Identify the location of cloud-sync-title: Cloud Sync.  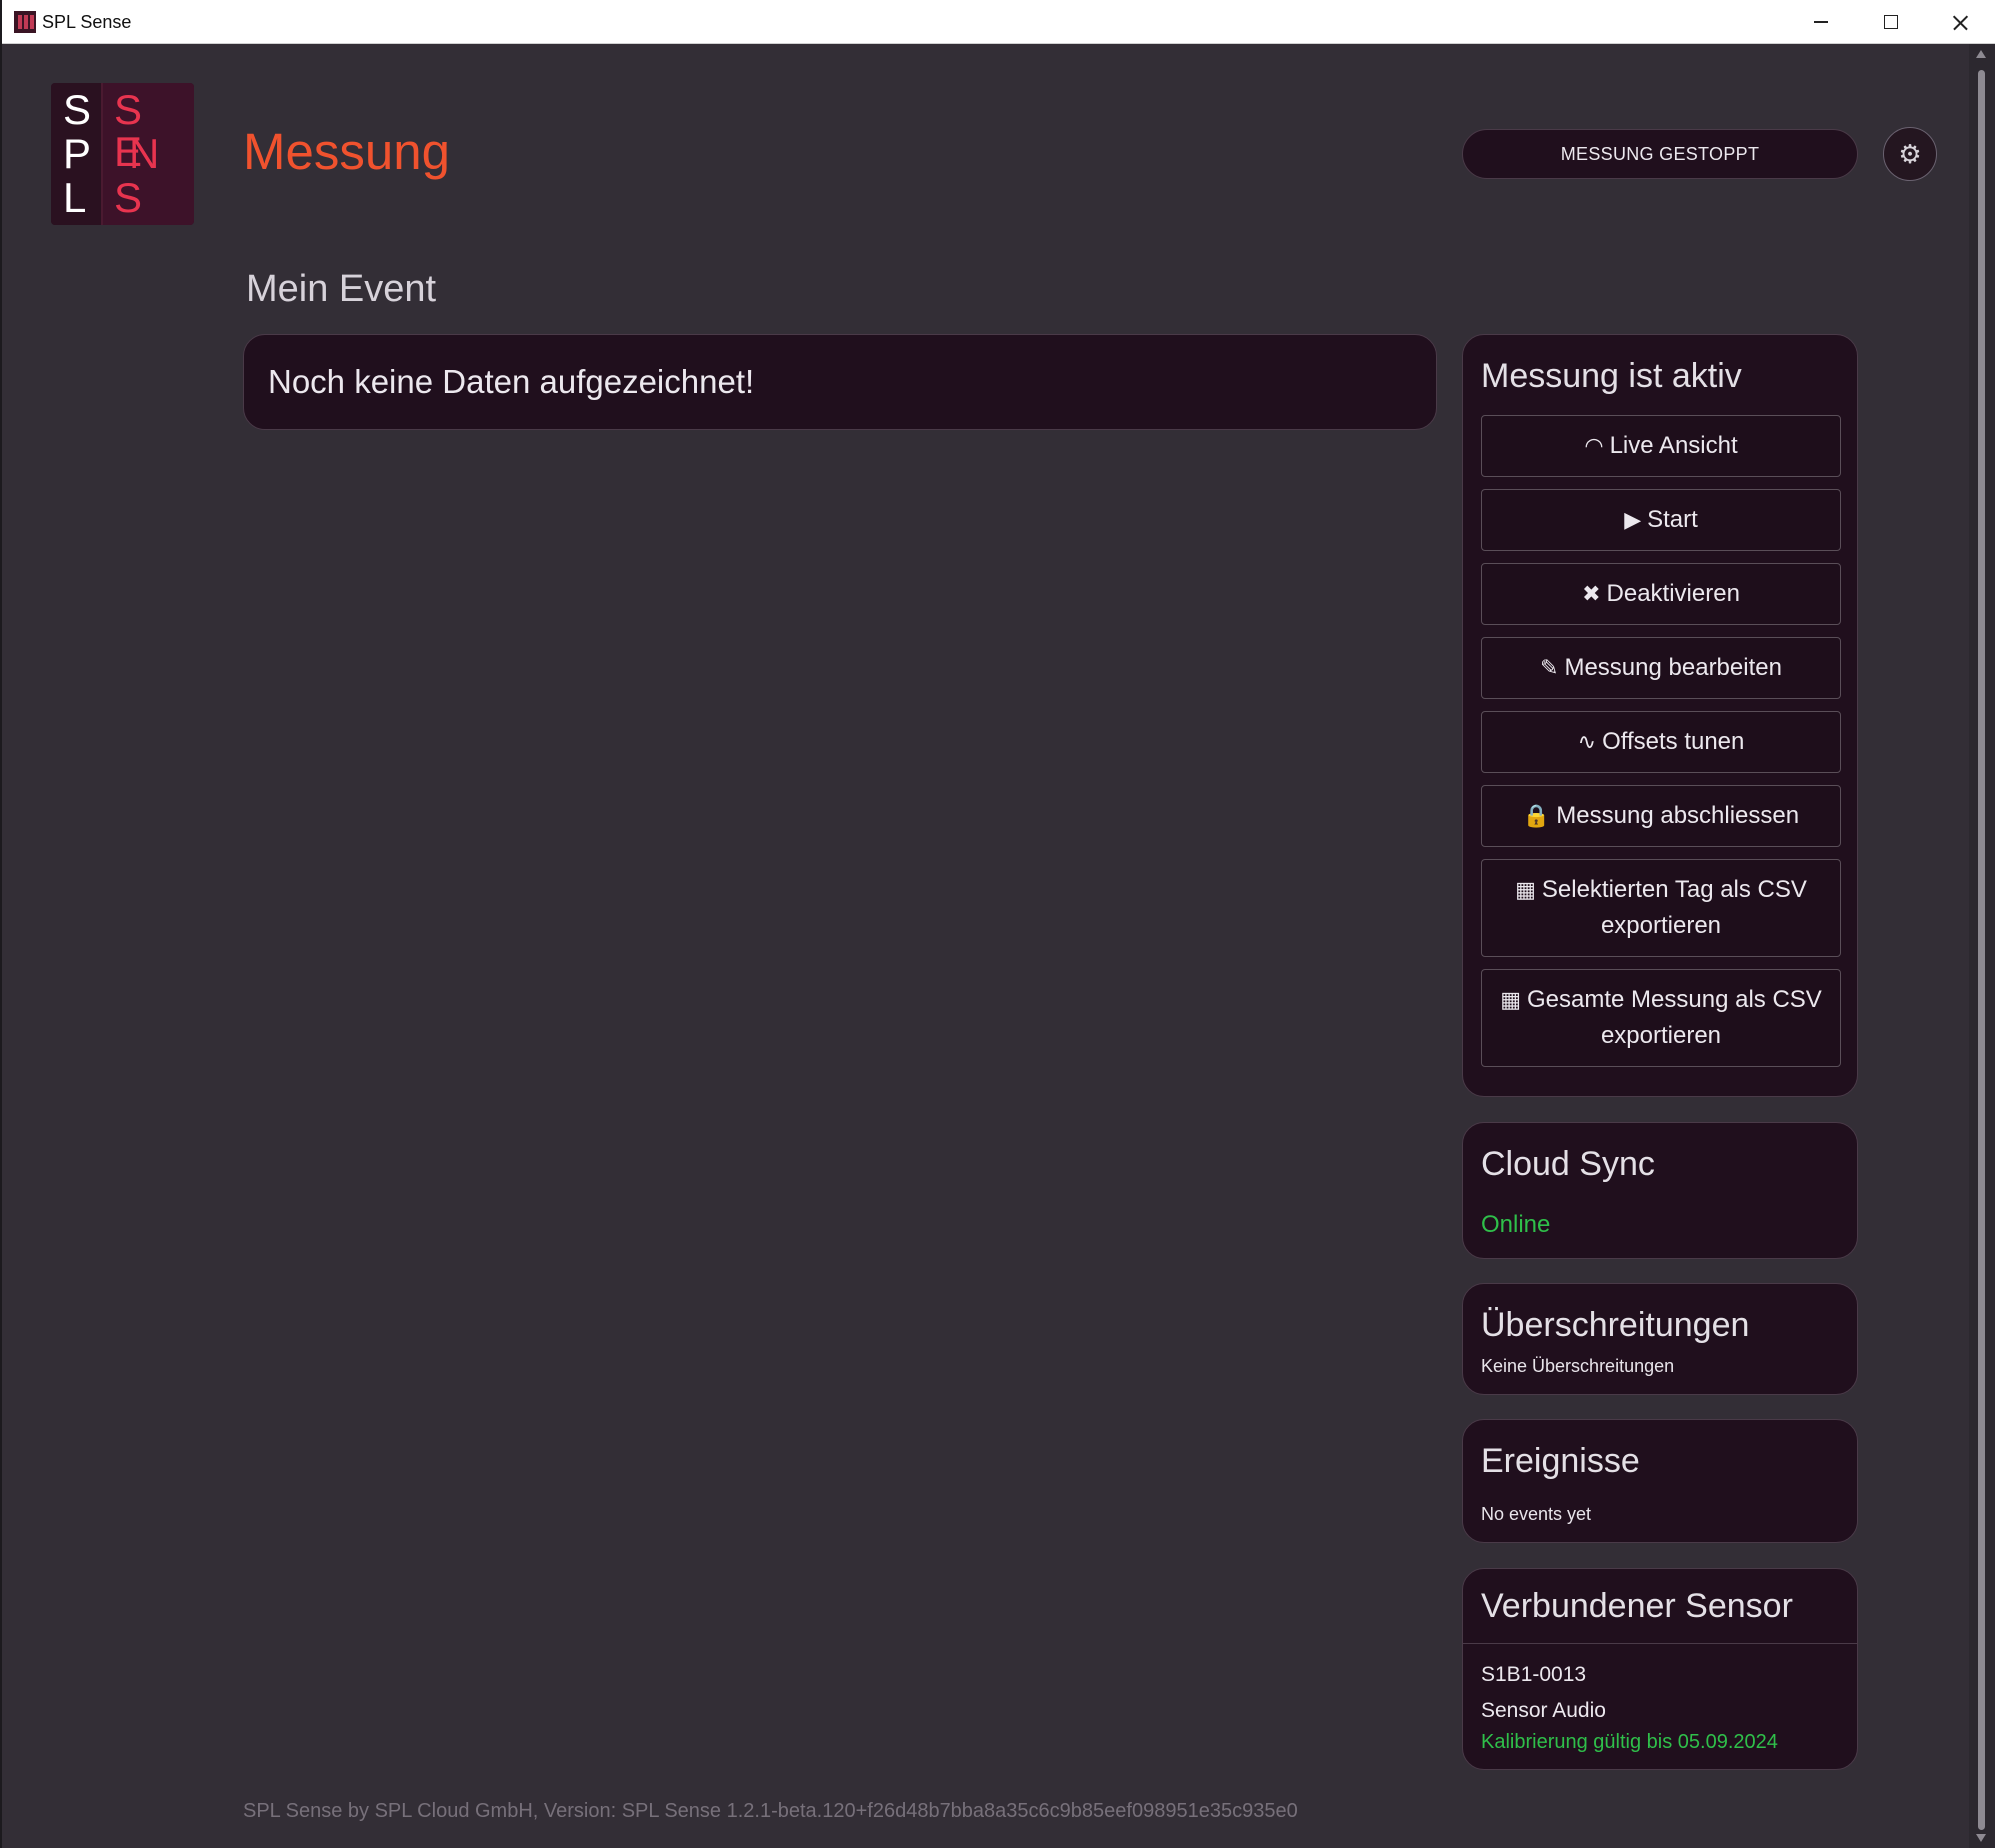
(1568, 1164).